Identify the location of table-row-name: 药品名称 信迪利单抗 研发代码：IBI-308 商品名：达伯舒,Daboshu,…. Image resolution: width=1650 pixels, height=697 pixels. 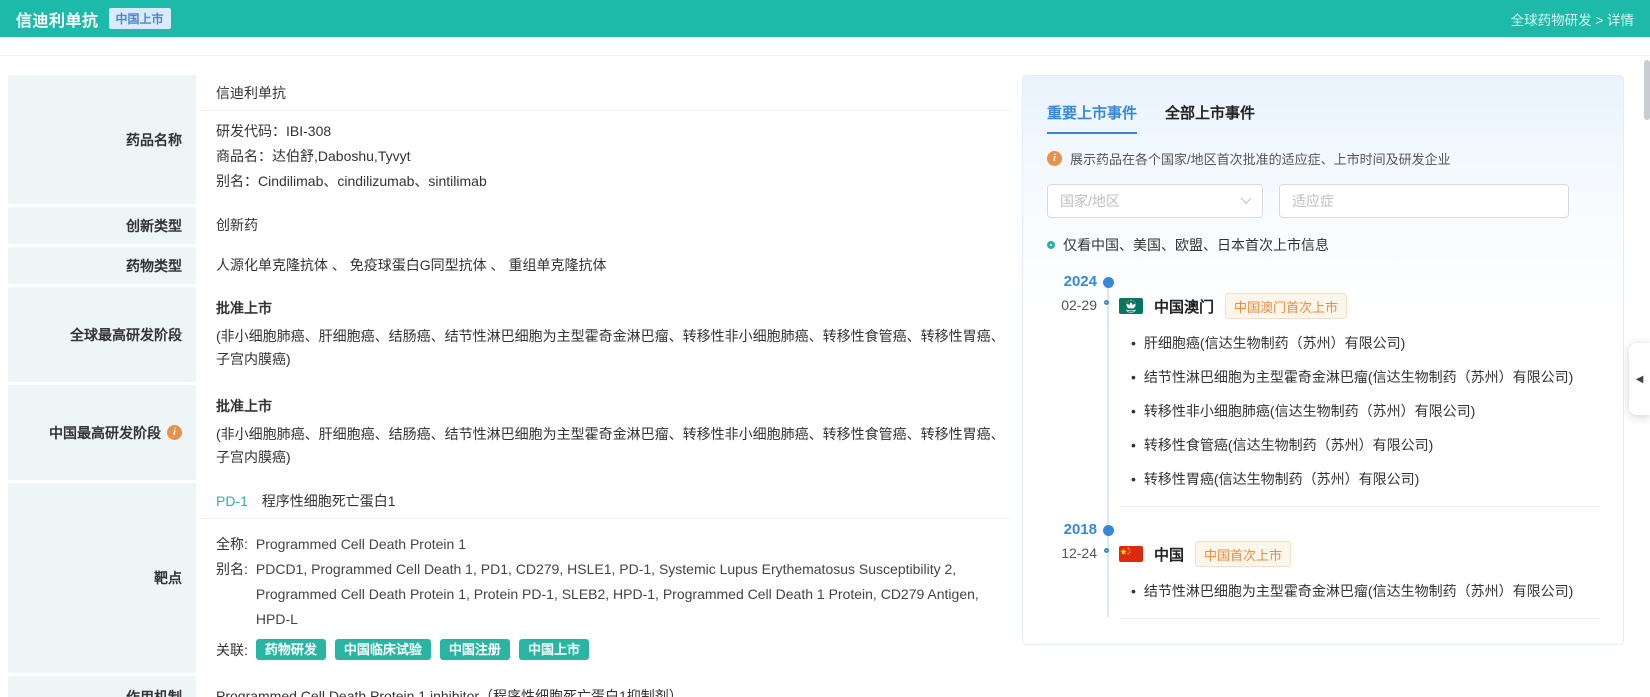
(509, 139).